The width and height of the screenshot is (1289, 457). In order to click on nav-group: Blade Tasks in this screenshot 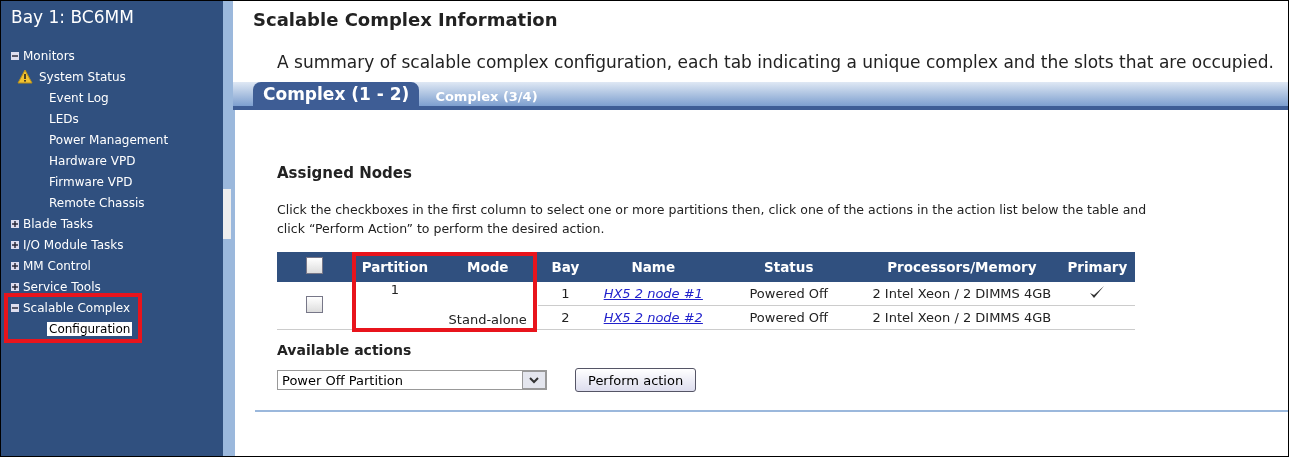, I will do `click(58, 223)`.